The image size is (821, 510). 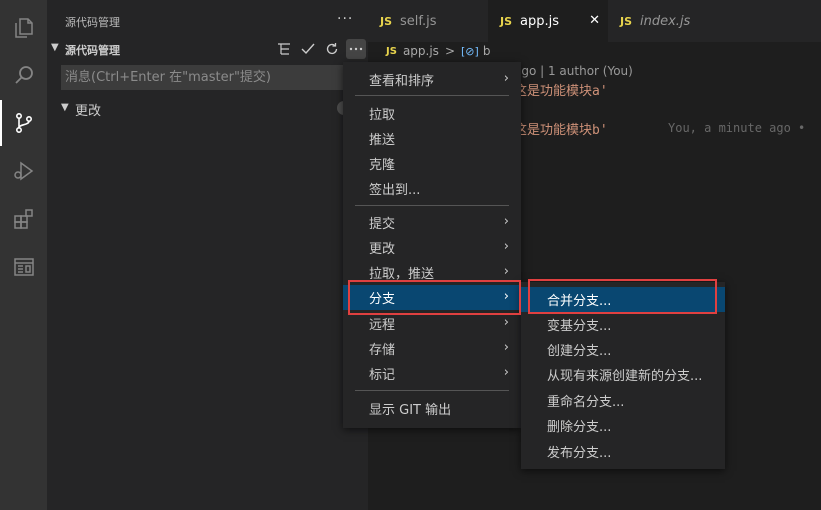 What do you see at coordinates (345, 19) in the screenshot?
I see `sidebar-more-button: ···` at bounding box center [345, 19].